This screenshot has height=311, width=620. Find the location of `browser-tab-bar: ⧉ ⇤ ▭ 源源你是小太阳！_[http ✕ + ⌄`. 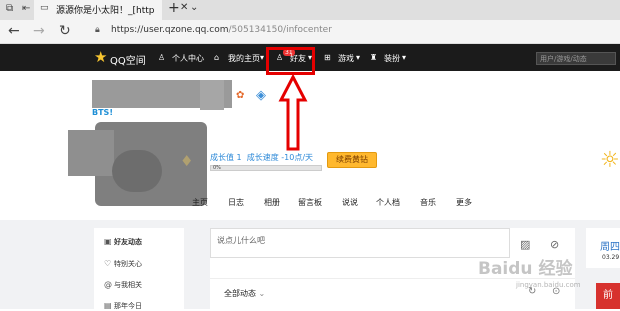

browser-tab-bar: ⧉ ⇤ ▭ 源源你是小太阳！_[http ✕ + ⌄ is located at coordinates (310, 10).